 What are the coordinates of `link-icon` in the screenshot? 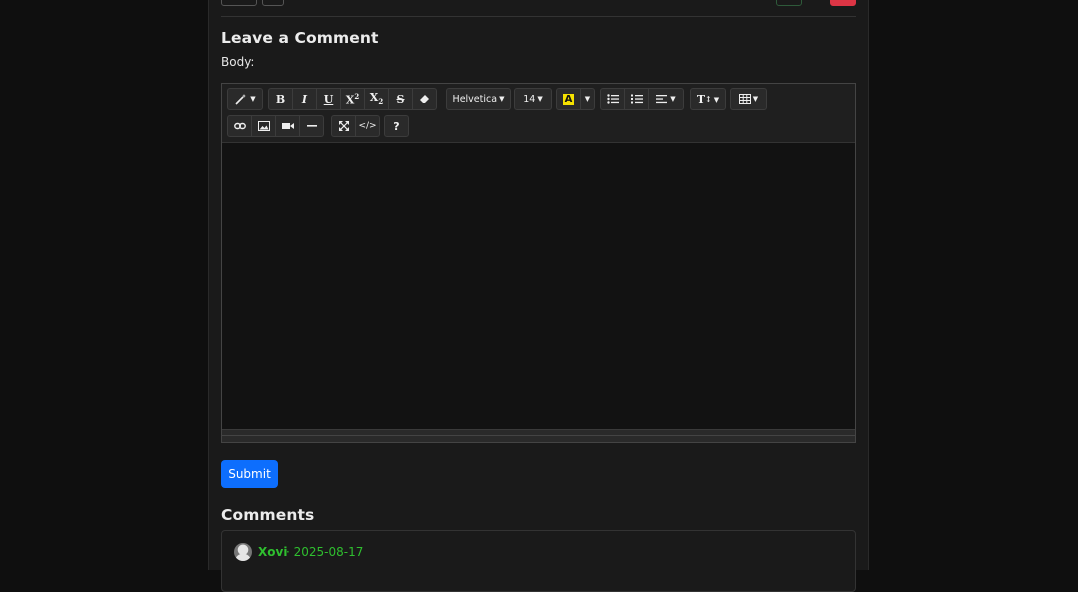 It's located at (239, 126).